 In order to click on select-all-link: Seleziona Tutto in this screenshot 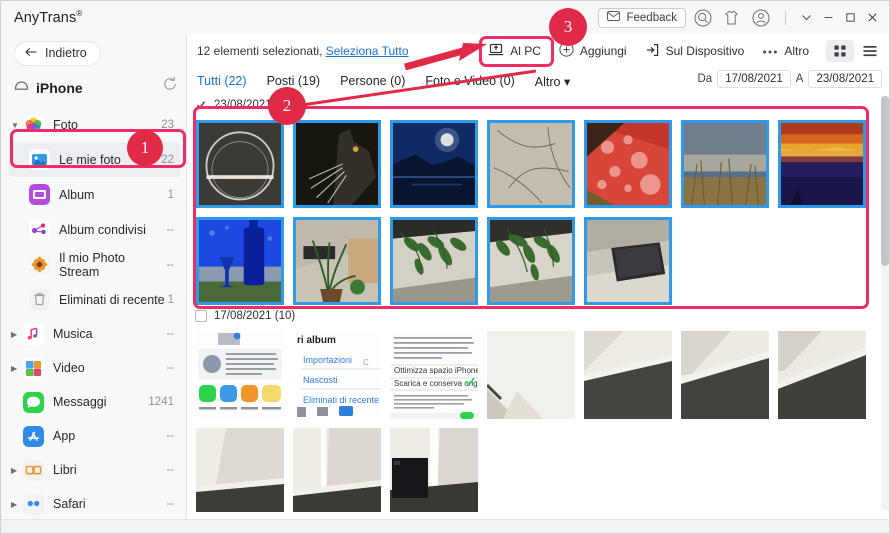, I will do `click(367, 51)`.